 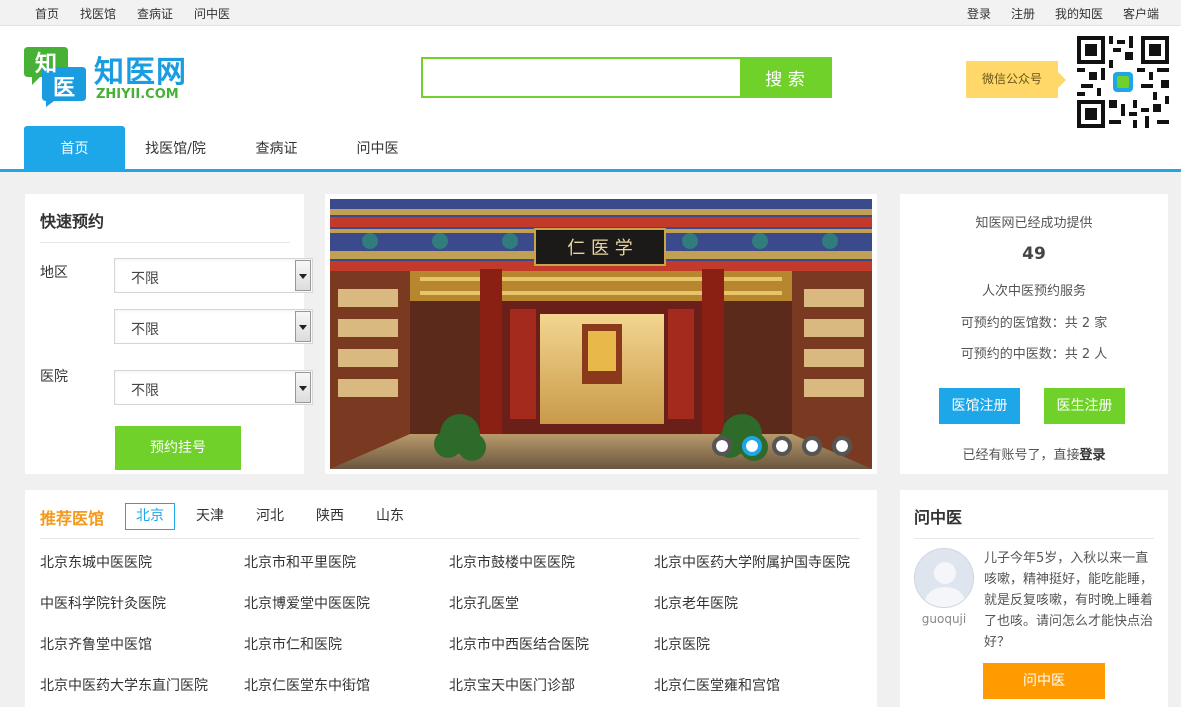 What do you see at coordinates (47, 13) in the screenshot?
I see `top-link-home: 首页` at bounding box center [47, 13].